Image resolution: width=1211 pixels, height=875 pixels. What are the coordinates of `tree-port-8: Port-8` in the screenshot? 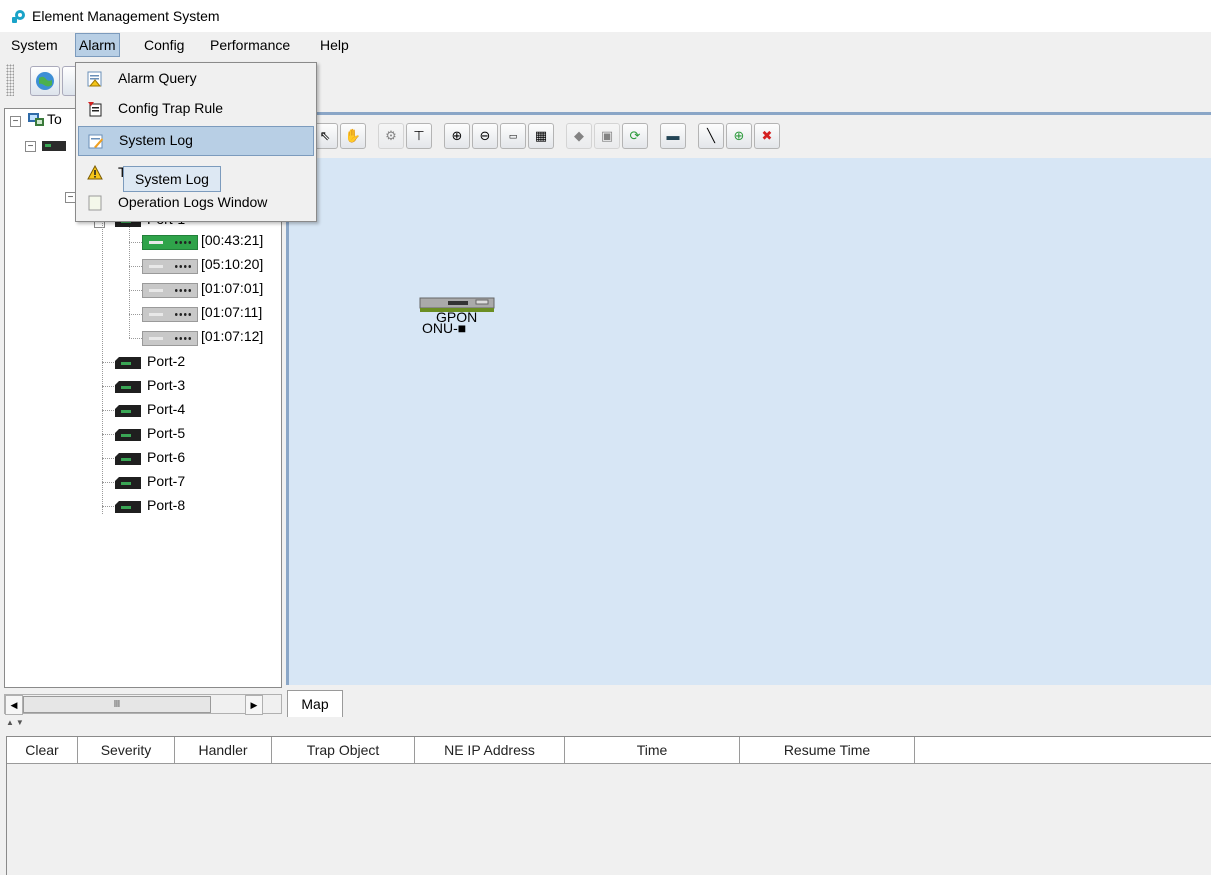 It's located at (166, 505).